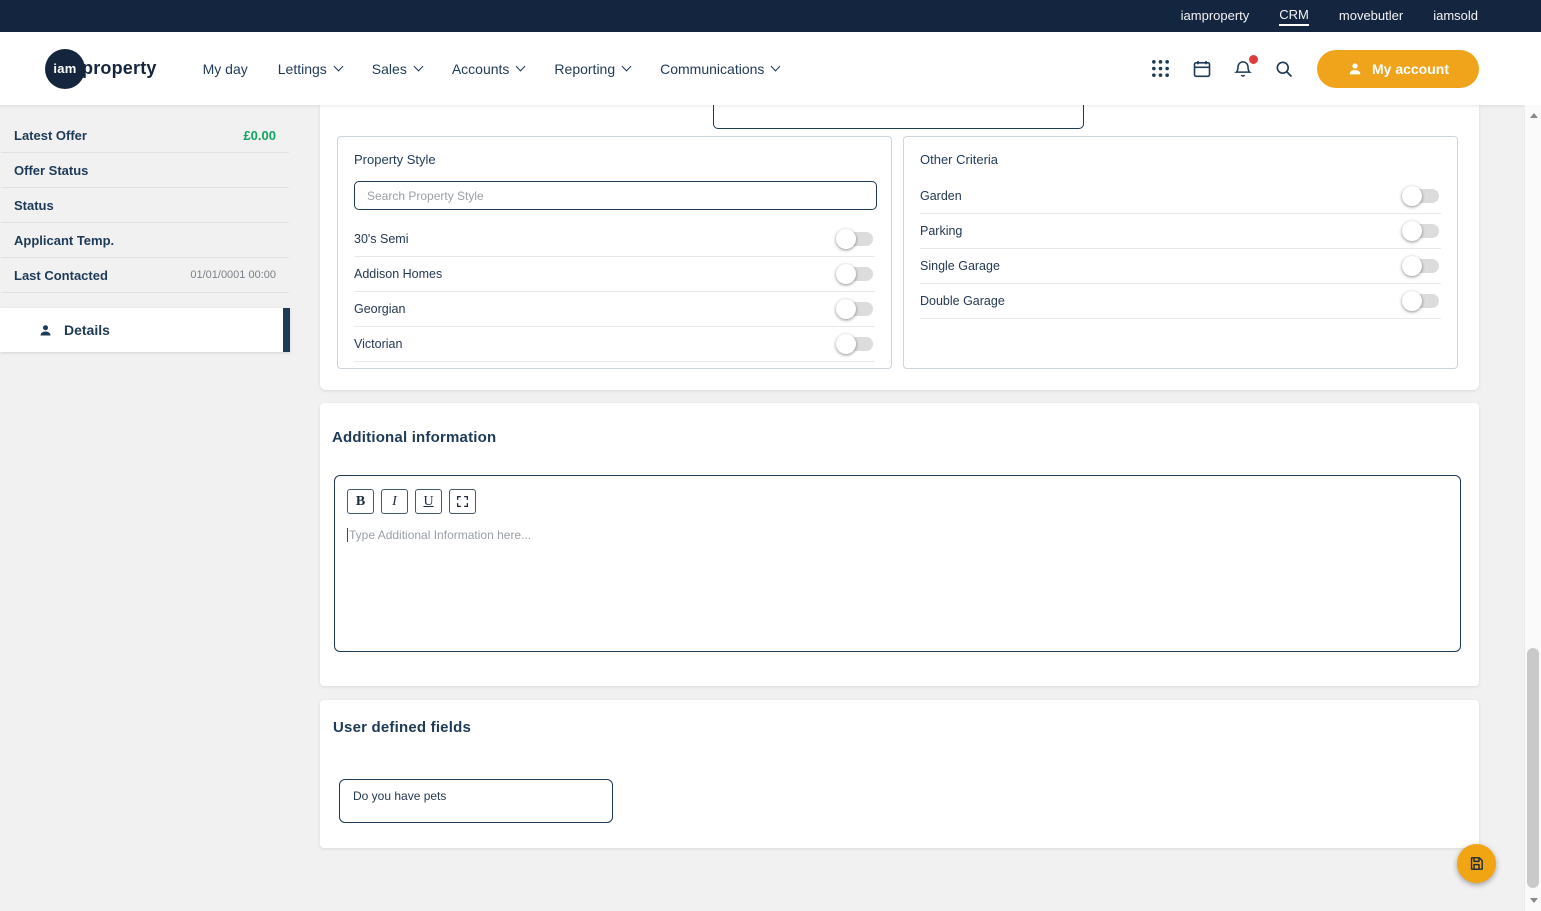 The height and width of the screenshot is (911, 1541). I want to click on nav-my-day: My day, so click(225, 69).